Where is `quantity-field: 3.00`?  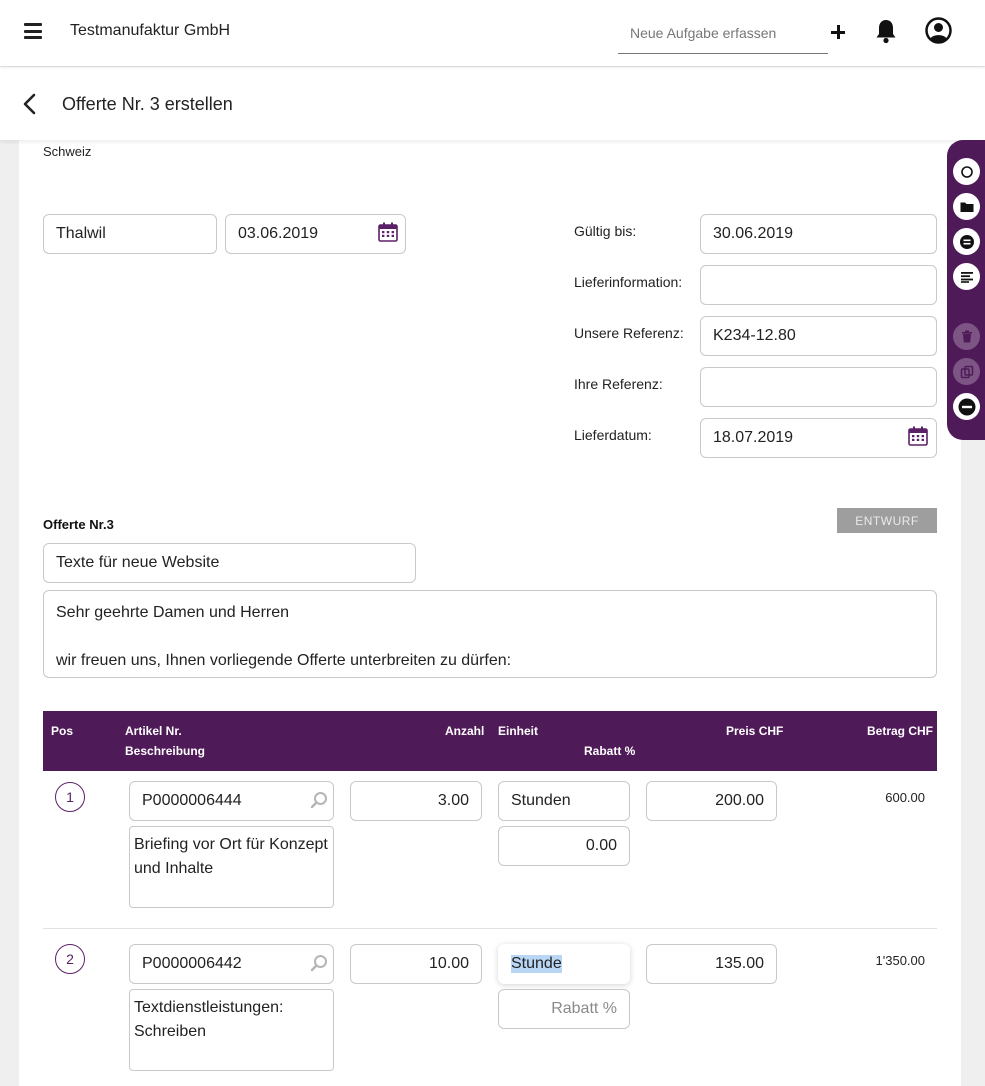
quantity-field: 3.00 is located at coordinates (416, 801).